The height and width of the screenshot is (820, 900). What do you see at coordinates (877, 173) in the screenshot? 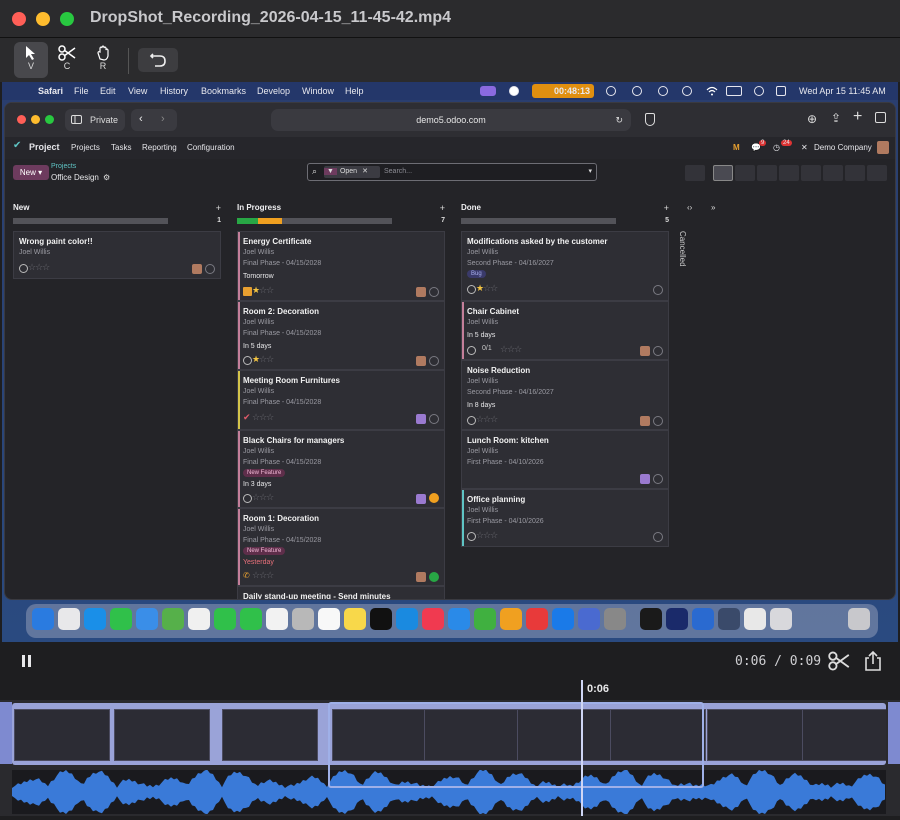
I see `graph-view-icon` at bounding box center [877, 173].